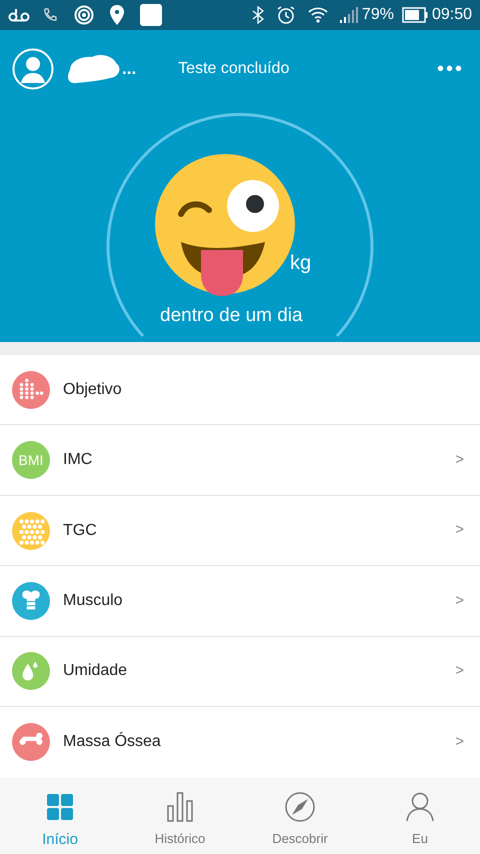  Describe the element at coordinates (231, 316) in the screenshot. I see `gauge-caption: dentro de um dia` at that location.